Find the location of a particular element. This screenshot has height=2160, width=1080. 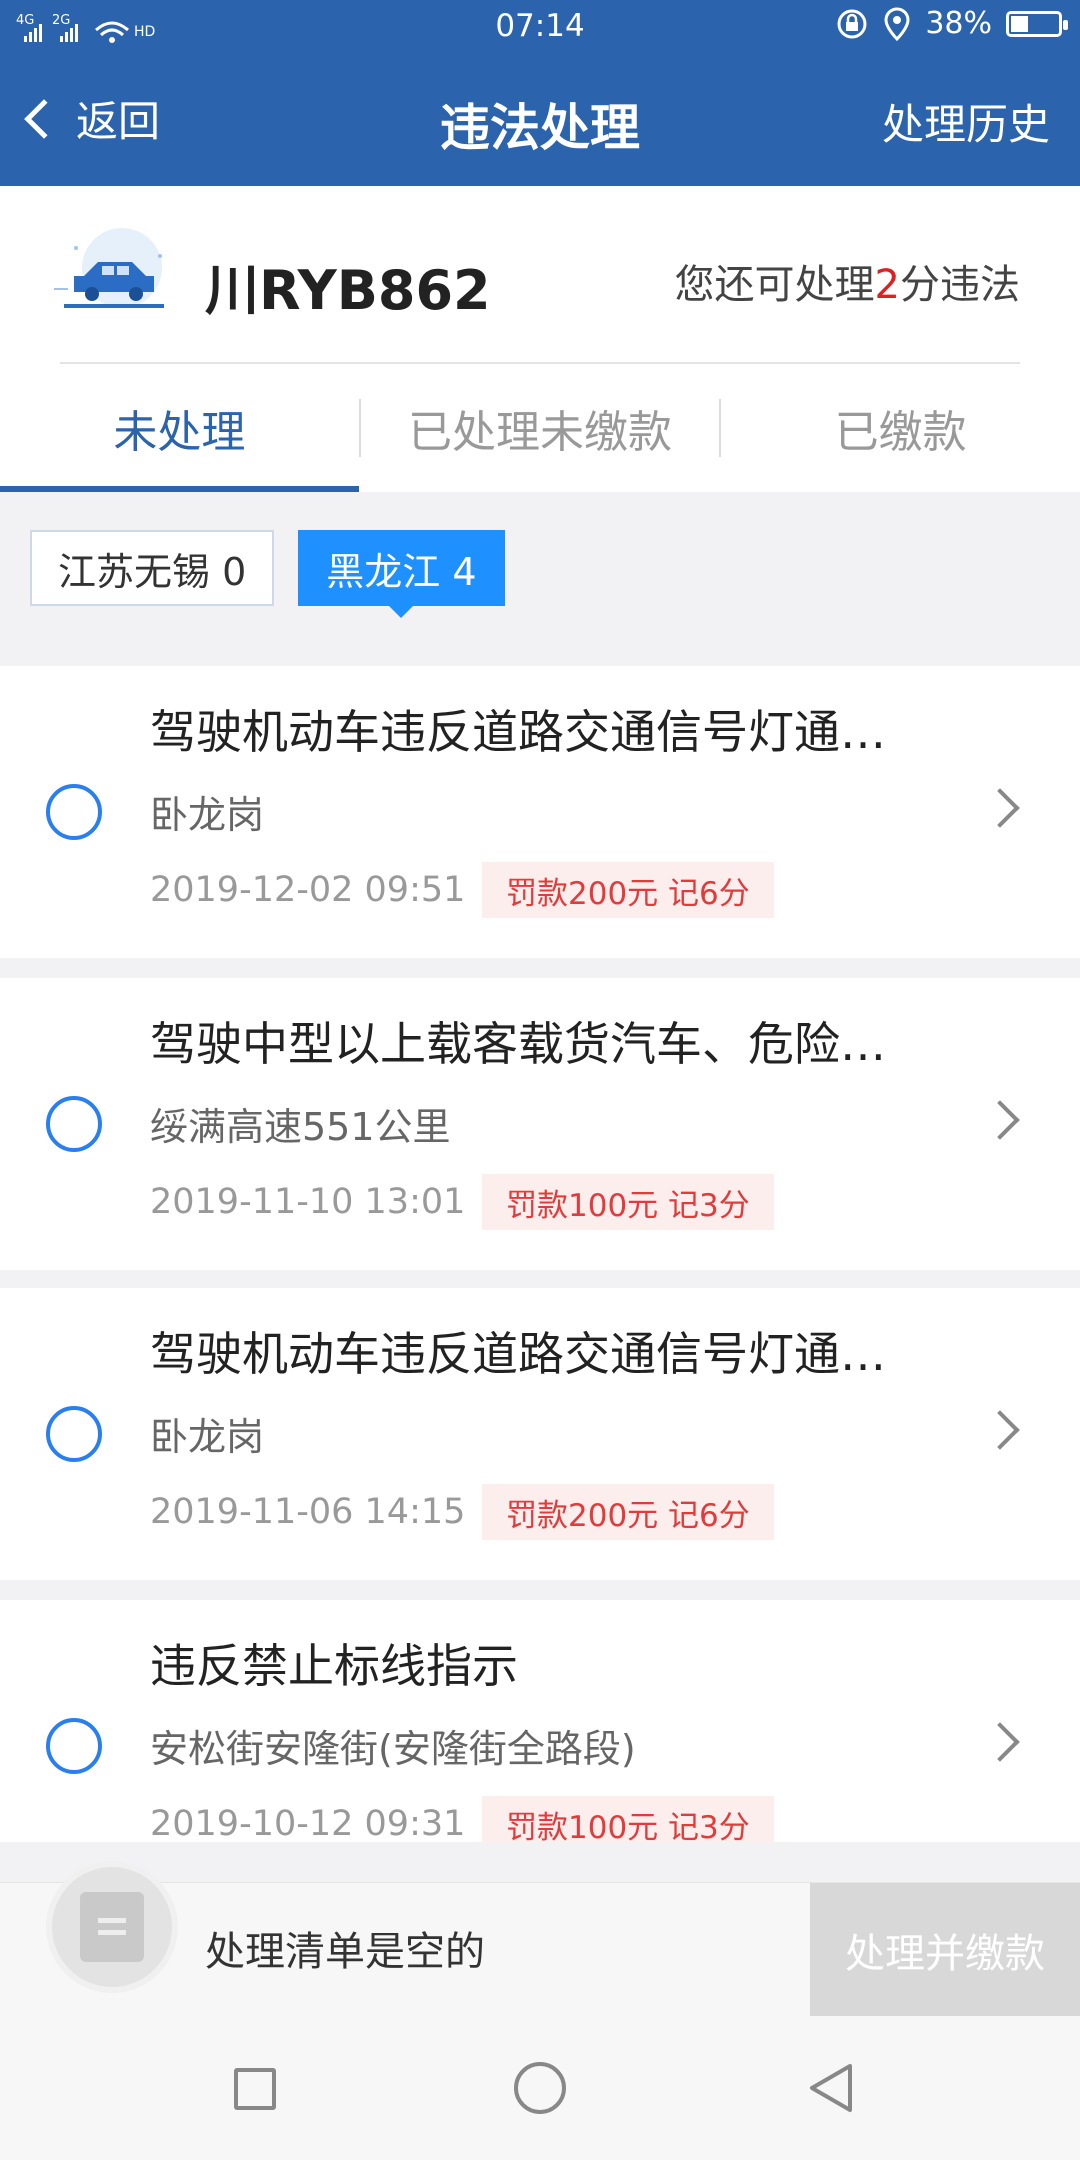

violation-title: 驾驶中型以上载客载货汽车、危险物品 is located at coordinates (525, 1044).